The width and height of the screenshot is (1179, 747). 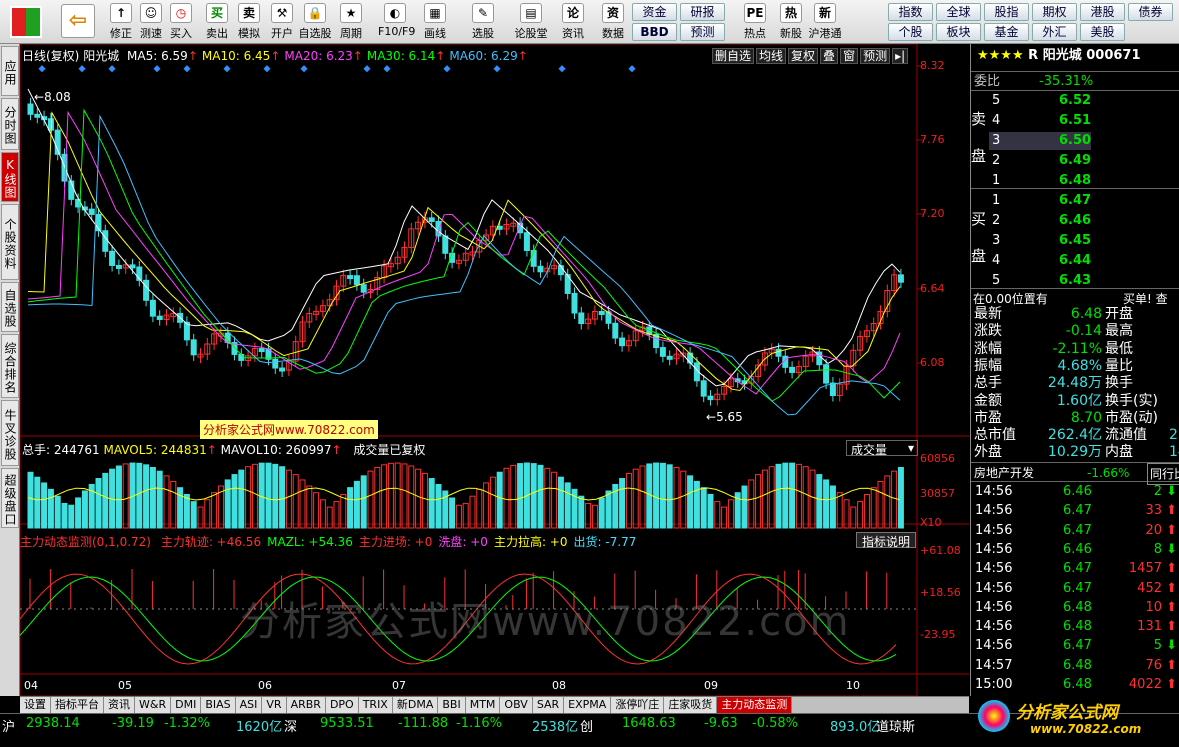 What do you see at coordinates (10, 177) in the screenshot?
I see `left-tab-2: K线图` at bounding box center [10, 177].